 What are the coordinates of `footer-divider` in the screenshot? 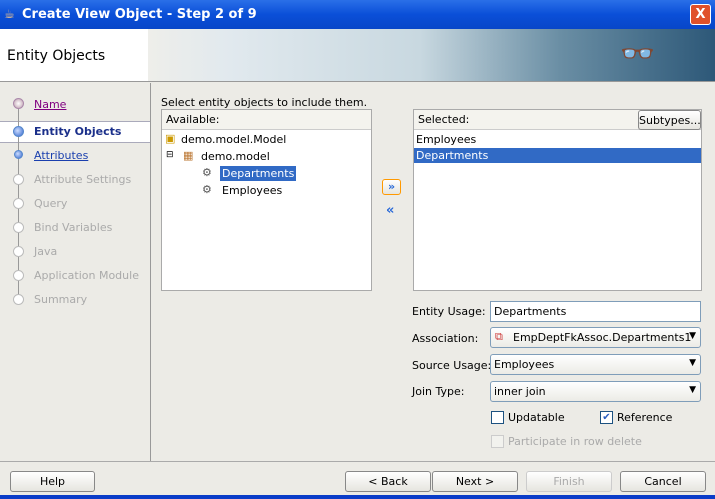 It's located at (357, 461).